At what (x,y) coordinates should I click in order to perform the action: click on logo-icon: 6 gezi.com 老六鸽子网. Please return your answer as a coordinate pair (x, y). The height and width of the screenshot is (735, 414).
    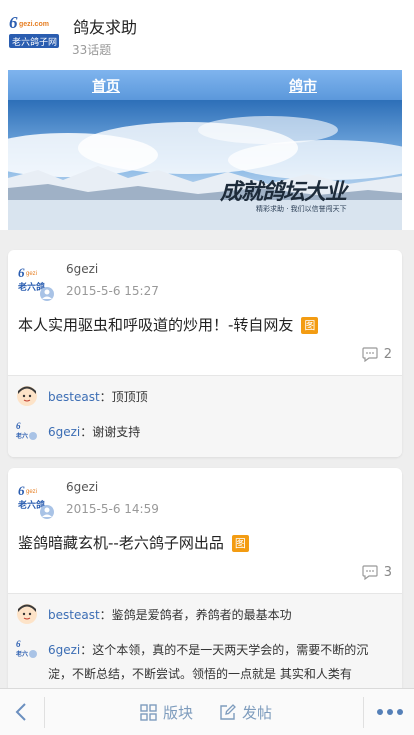
    Looking at the image, I should click on (34, 30).